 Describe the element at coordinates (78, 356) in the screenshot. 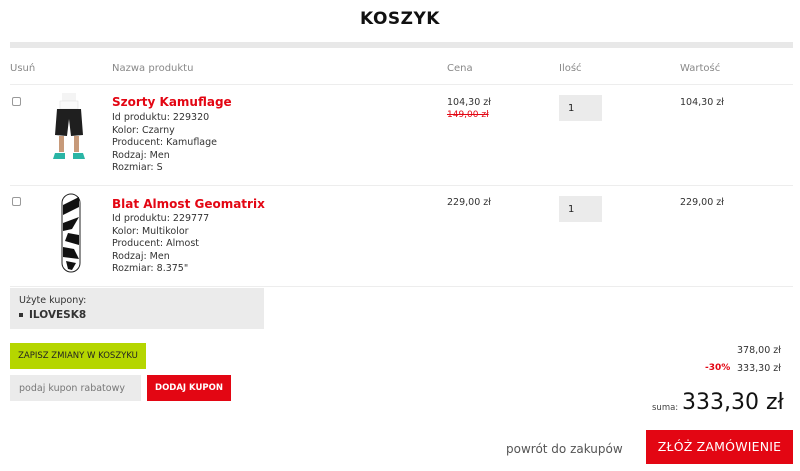

I see `save-cart-button: ZAPISZ ZMIANY W KOSZYKU` at that location.